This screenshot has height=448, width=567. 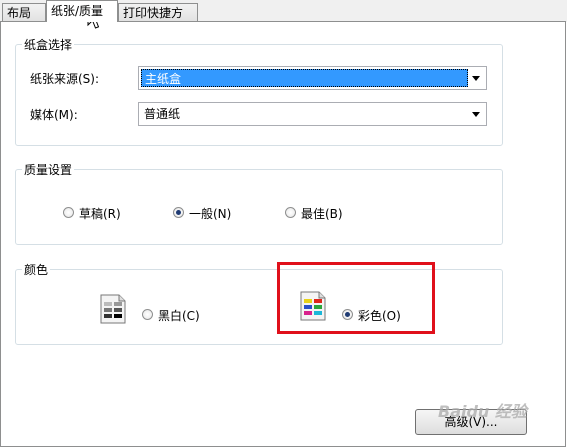 What do you see at coordinates (24, 12) in the screenshot?
I see `tab-layout: 布局` at bounding box center [24, 12].